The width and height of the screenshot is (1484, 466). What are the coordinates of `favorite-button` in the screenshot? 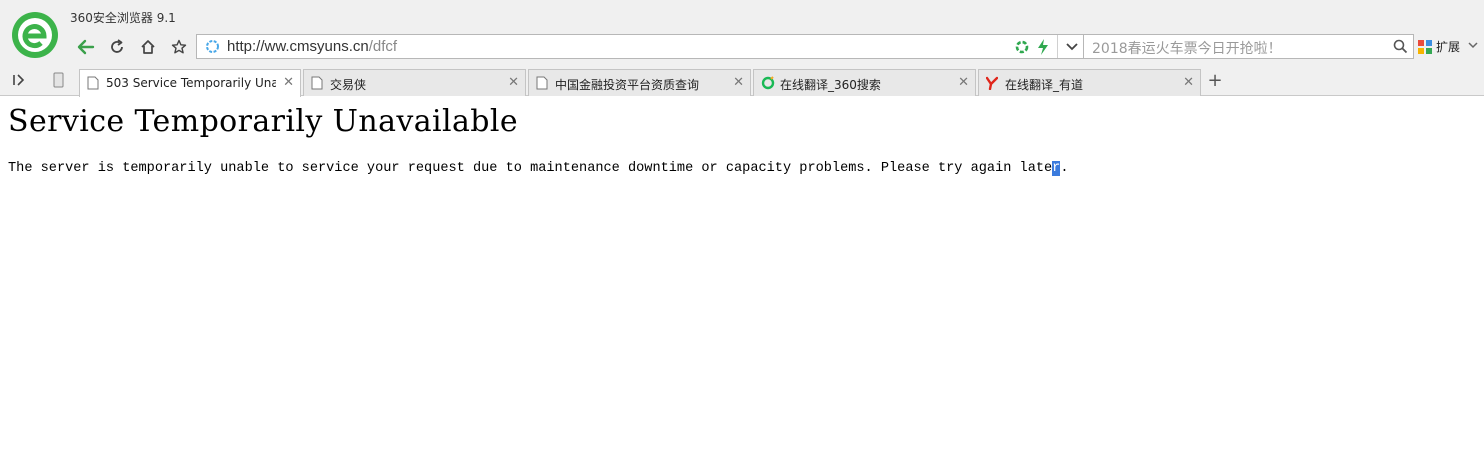 It's located at (179, 47).